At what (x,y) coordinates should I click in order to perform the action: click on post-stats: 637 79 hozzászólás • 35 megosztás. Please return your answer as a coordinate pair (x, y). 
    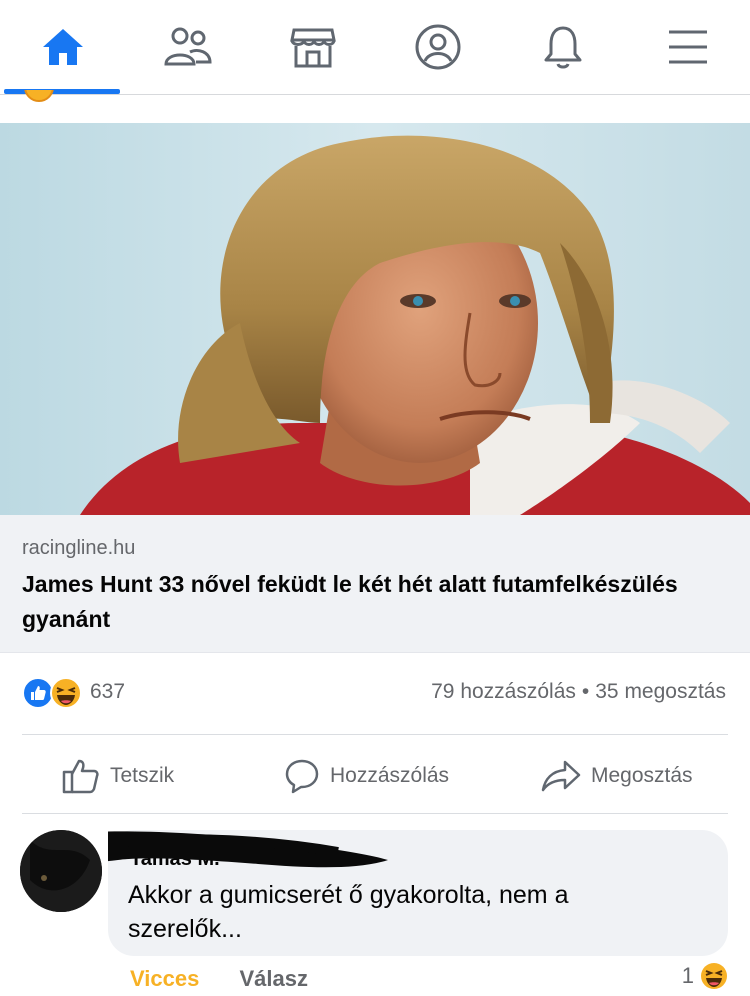
    Looking at the image, I should click on (375, 694).